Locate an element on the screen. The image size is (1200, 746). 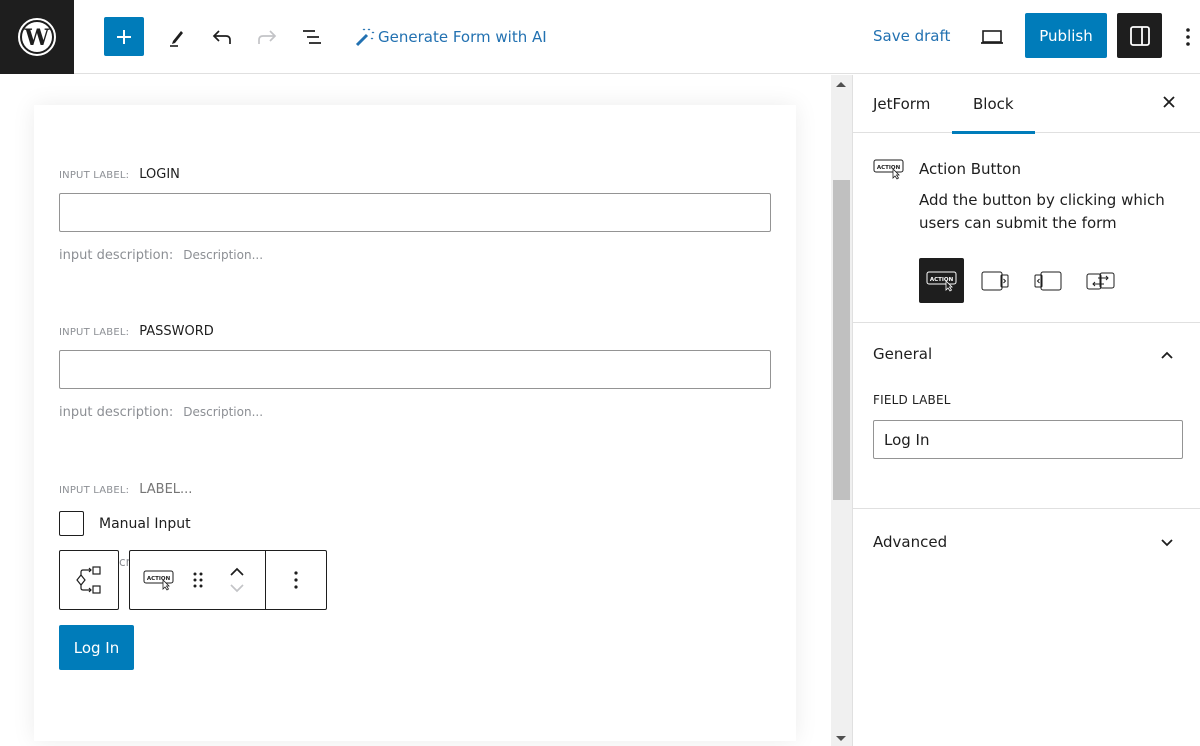
tab-jetform: JetForm is located at coordinates (901, 104).